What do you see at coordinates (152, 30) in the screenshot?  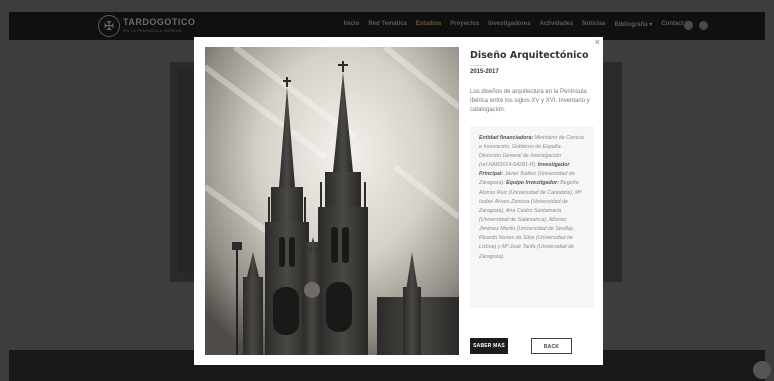 I see `brand-tagline: EN LA PENÍNSULA IBÉRICA` at bounding box center [152, 30].